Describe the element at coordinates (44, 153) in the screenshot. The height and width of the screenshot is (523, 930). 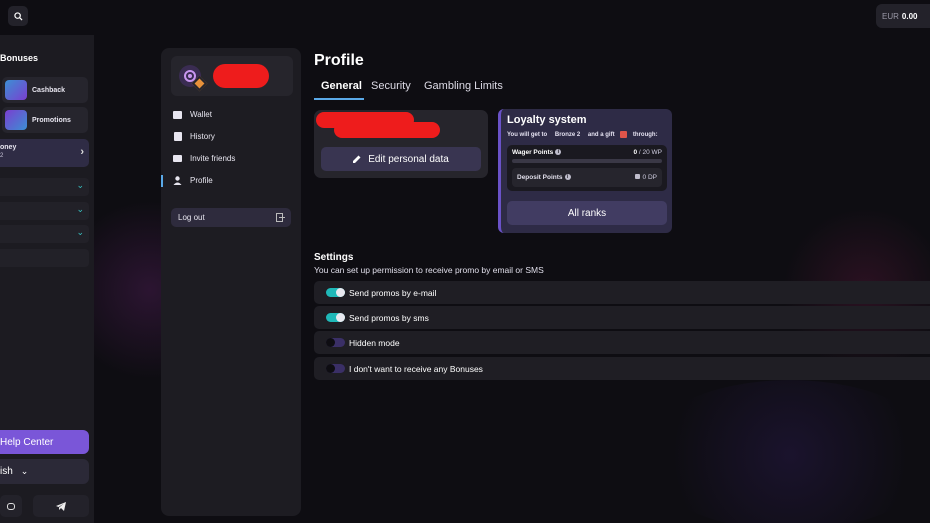
I see `sidebar-item-money: oney 2 ›` at that location.